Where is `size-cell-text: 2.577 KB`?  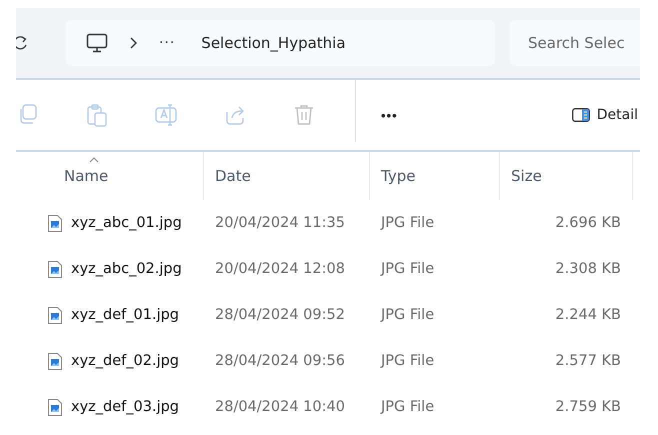 size-cell-text: 2.577 KB is located at coordinates (588, 361).